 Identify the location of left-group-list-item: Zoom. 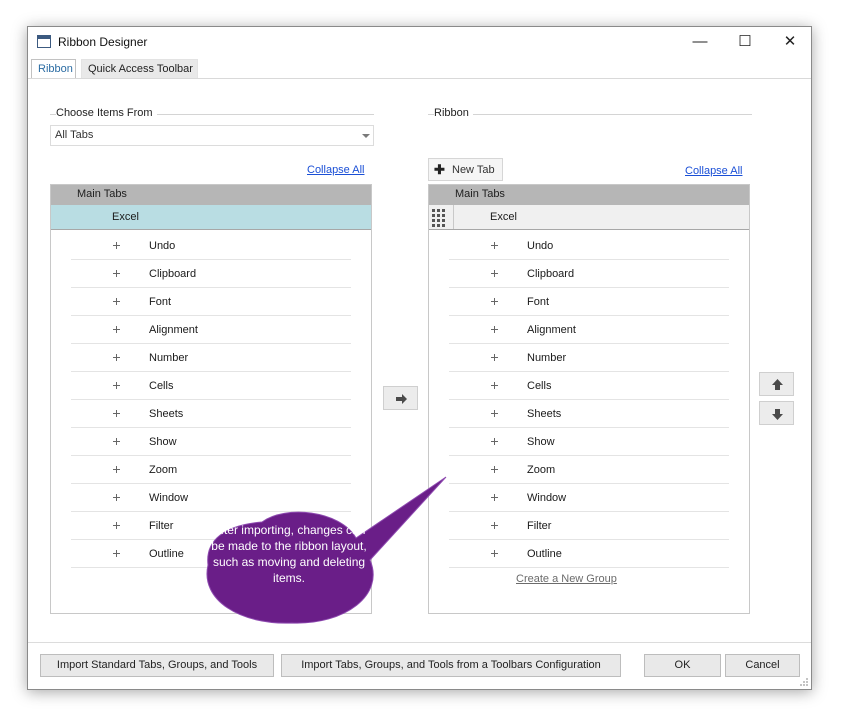
(211, 470).